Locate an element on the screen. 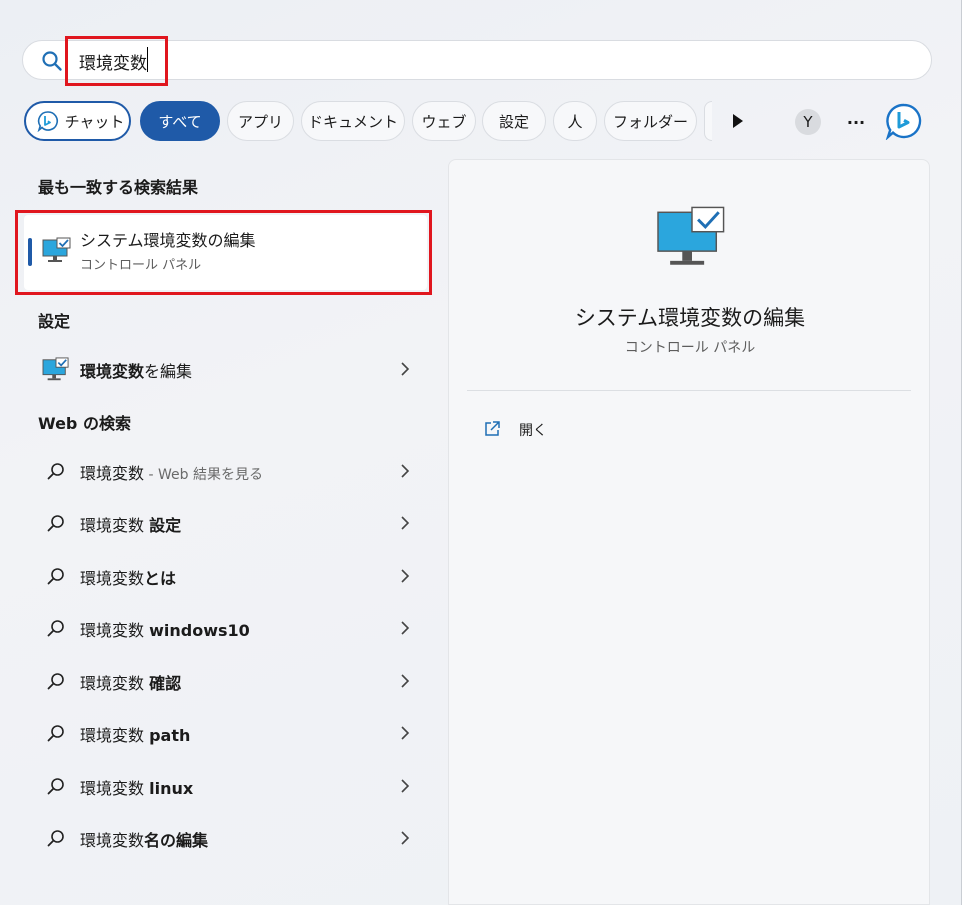 The image size is (962, 905). more-options-icon: ··· is located at coordinates (856, 122).